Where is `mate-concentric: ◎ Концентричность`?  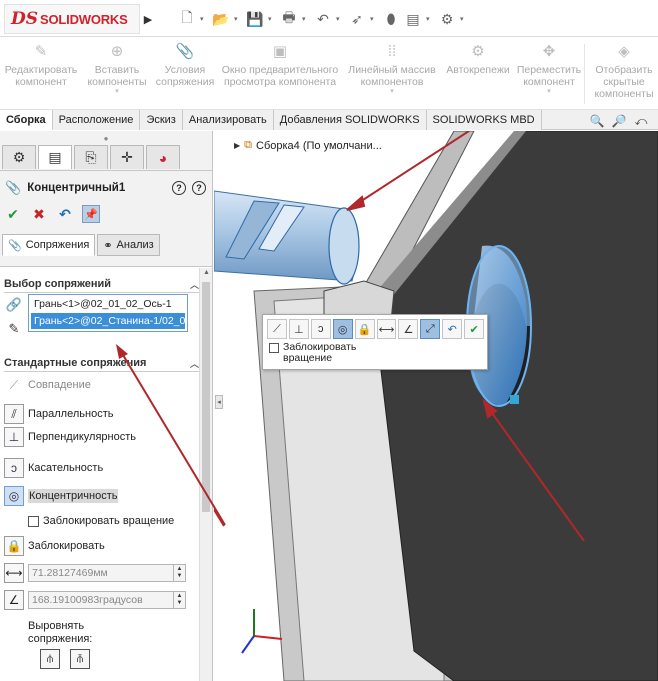
mate-concentric: ◎ Концентричность is located at coordinates (61, 496).